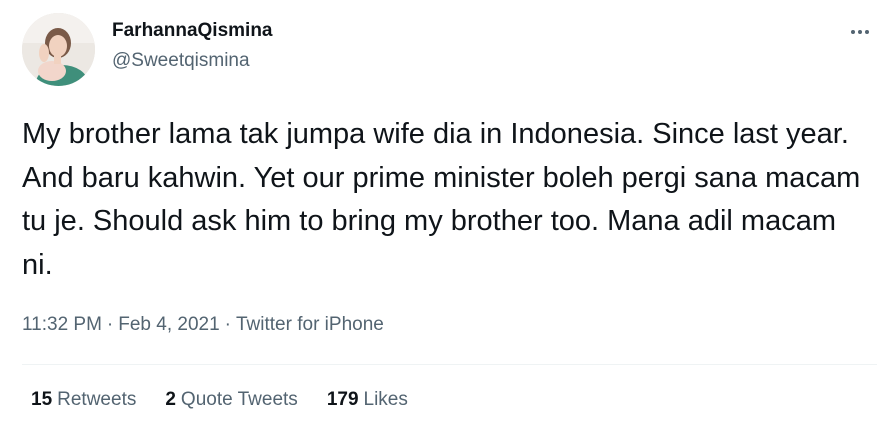 Image resolution: width=894 pixels, height=433 pixels. I want to click on retweets-label: Retweets, so click(97, 399).